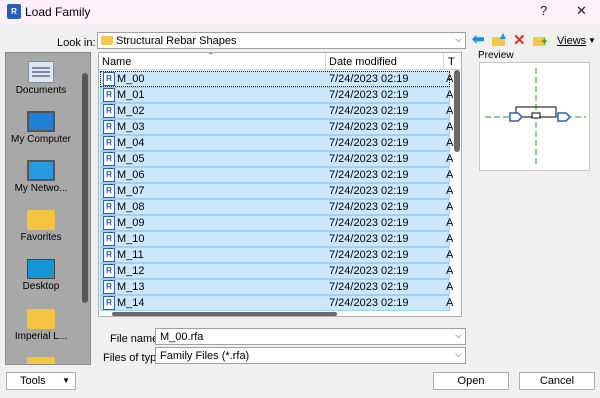  What do you see at coordinates (451, 62) in the screenshot?
I see `column-header-type: T` at bounding box center [451, 62].